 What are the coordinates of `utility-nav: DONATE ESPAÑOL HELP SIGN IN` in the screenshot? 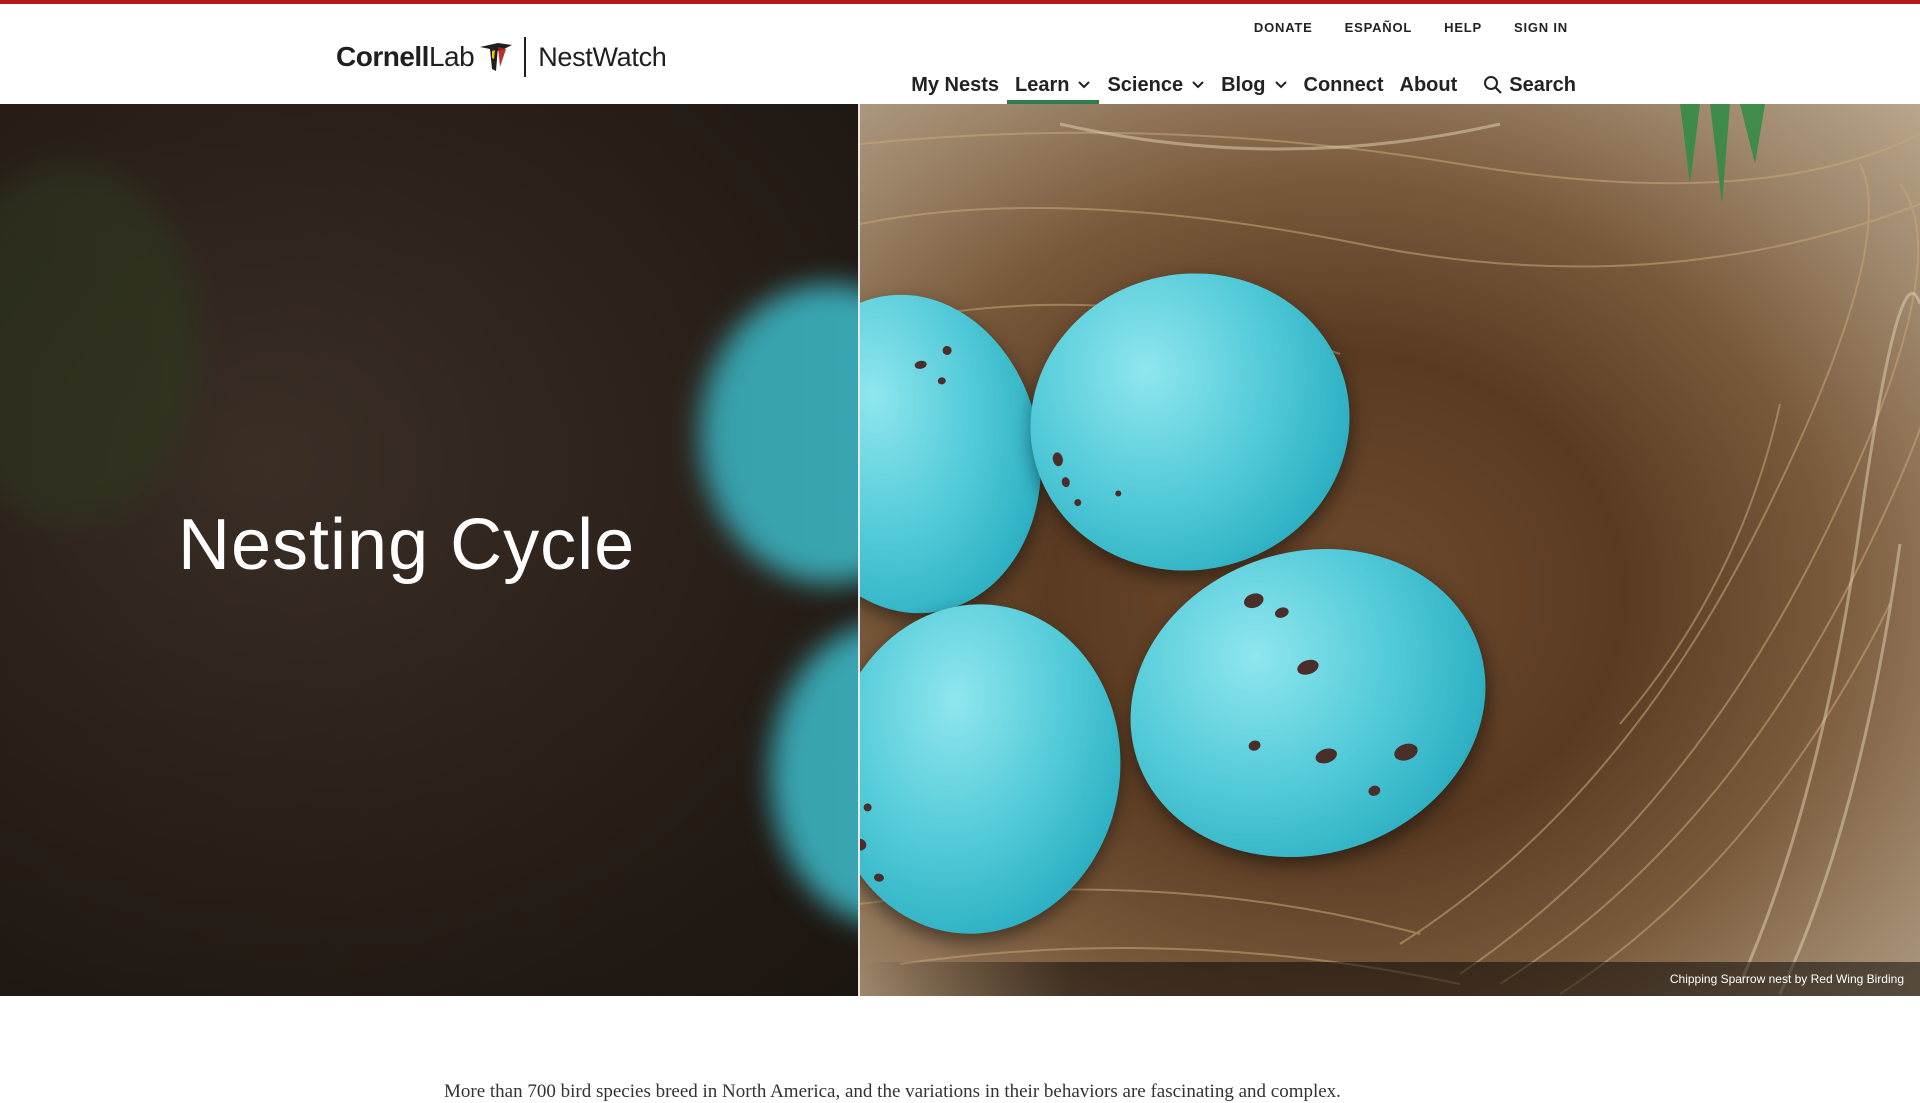 It's located at (1411, 27).